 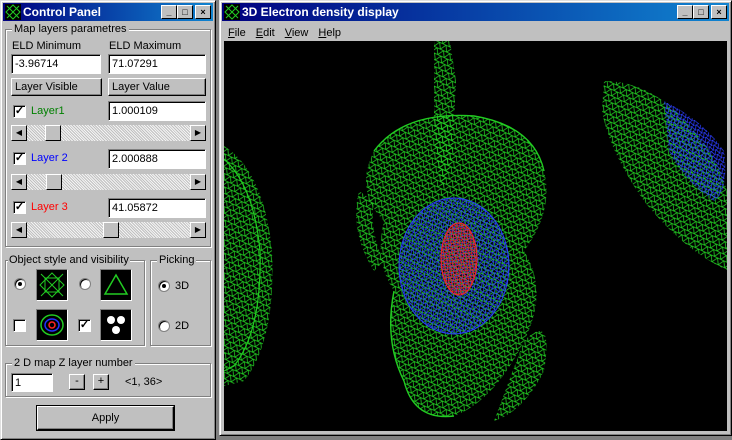 I want to click on contour-icon, so click(x=52, y=325).